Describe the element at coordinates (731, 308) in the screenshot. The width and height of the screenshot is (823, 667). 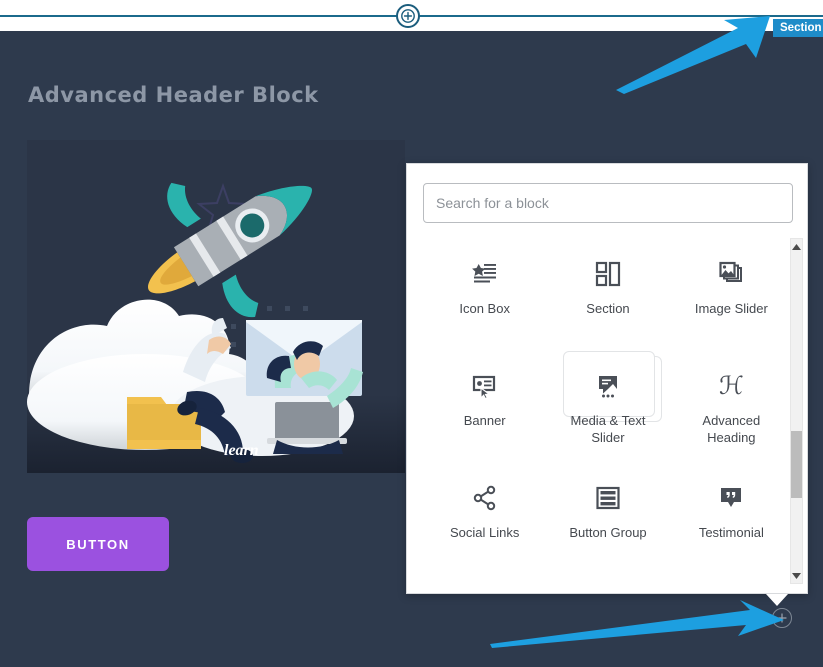
I see `block-item-label: Image Slider` at that location.